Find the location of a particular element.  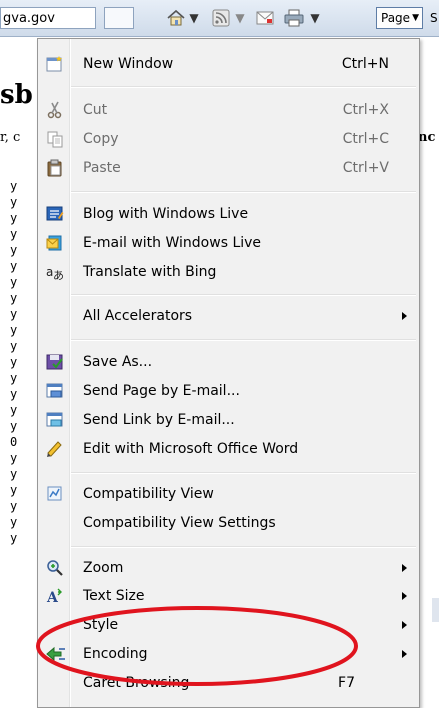

menu-item-label: New Window is located at coordinates (128, 64).